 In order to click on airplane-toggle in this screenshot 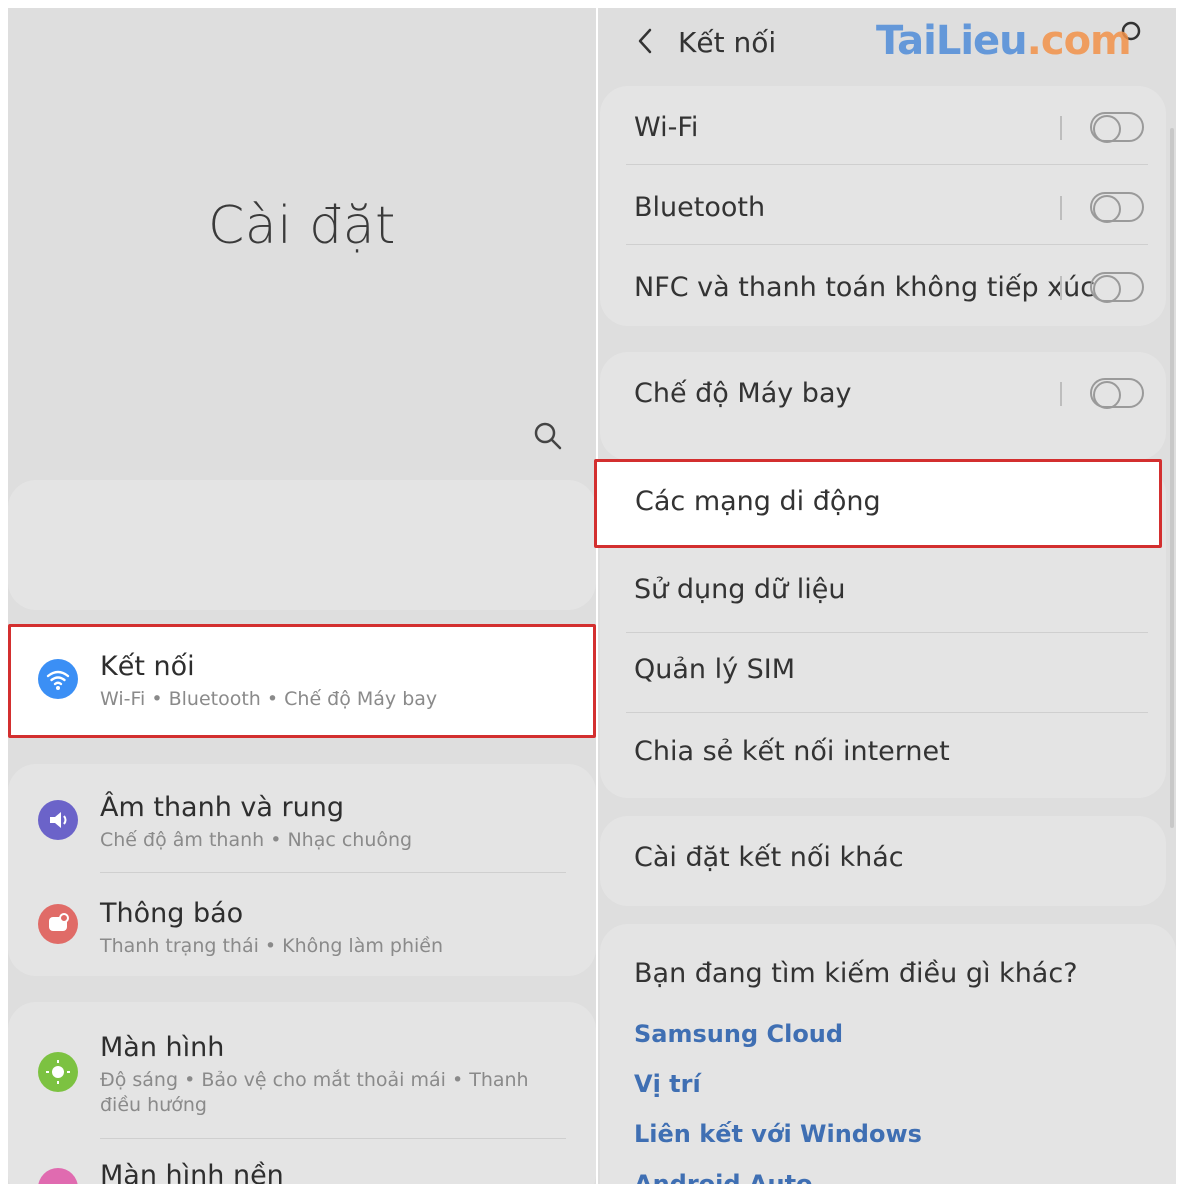, I will do `click(1102, 393)`.